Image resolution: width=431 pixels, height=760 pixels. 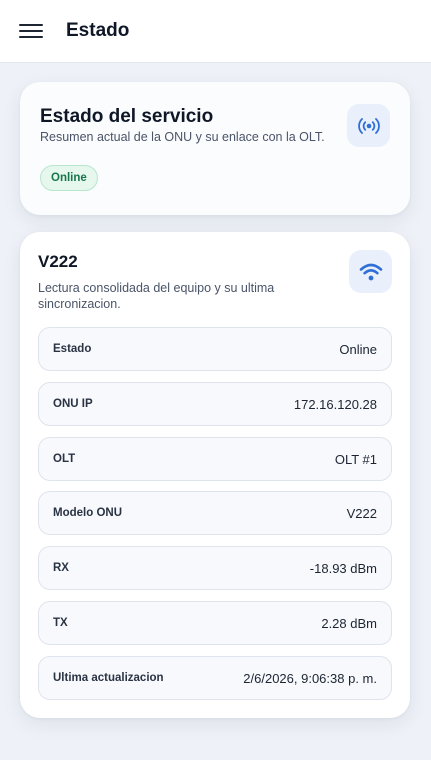 What do you see at coordinates (215, 349) in the screenshot?
I see `info-row-estado: Estado Online` at bounding box center [215, 349].